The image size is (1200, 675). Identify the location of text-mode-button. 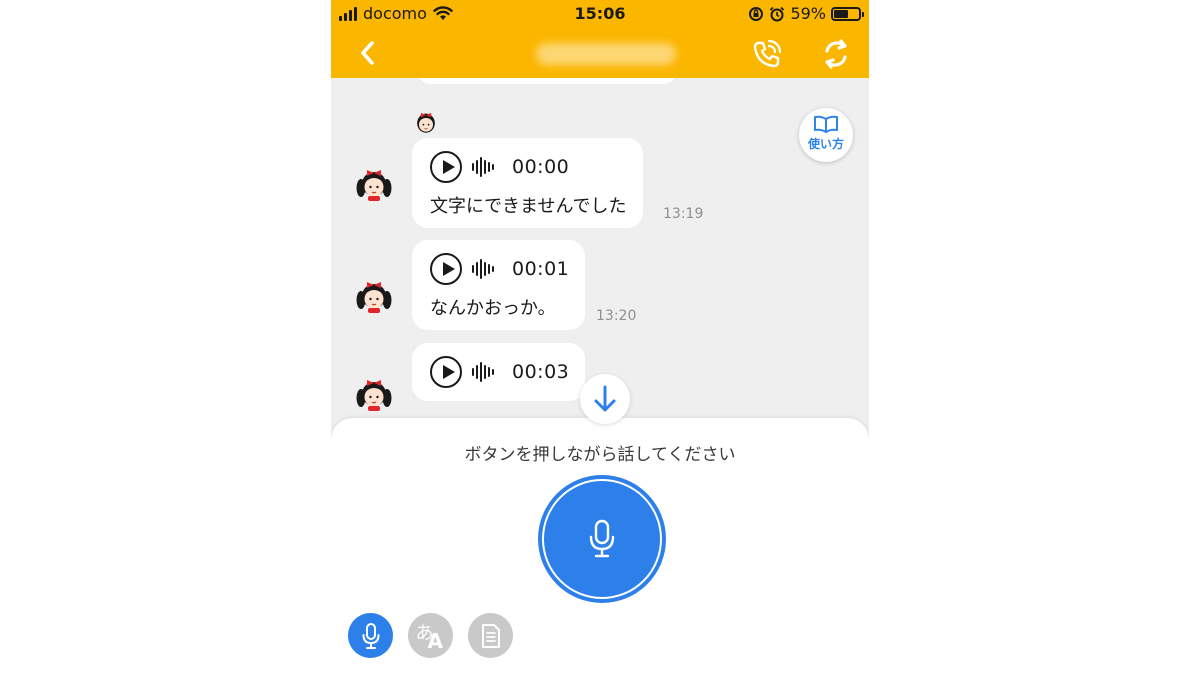
(490, 635).